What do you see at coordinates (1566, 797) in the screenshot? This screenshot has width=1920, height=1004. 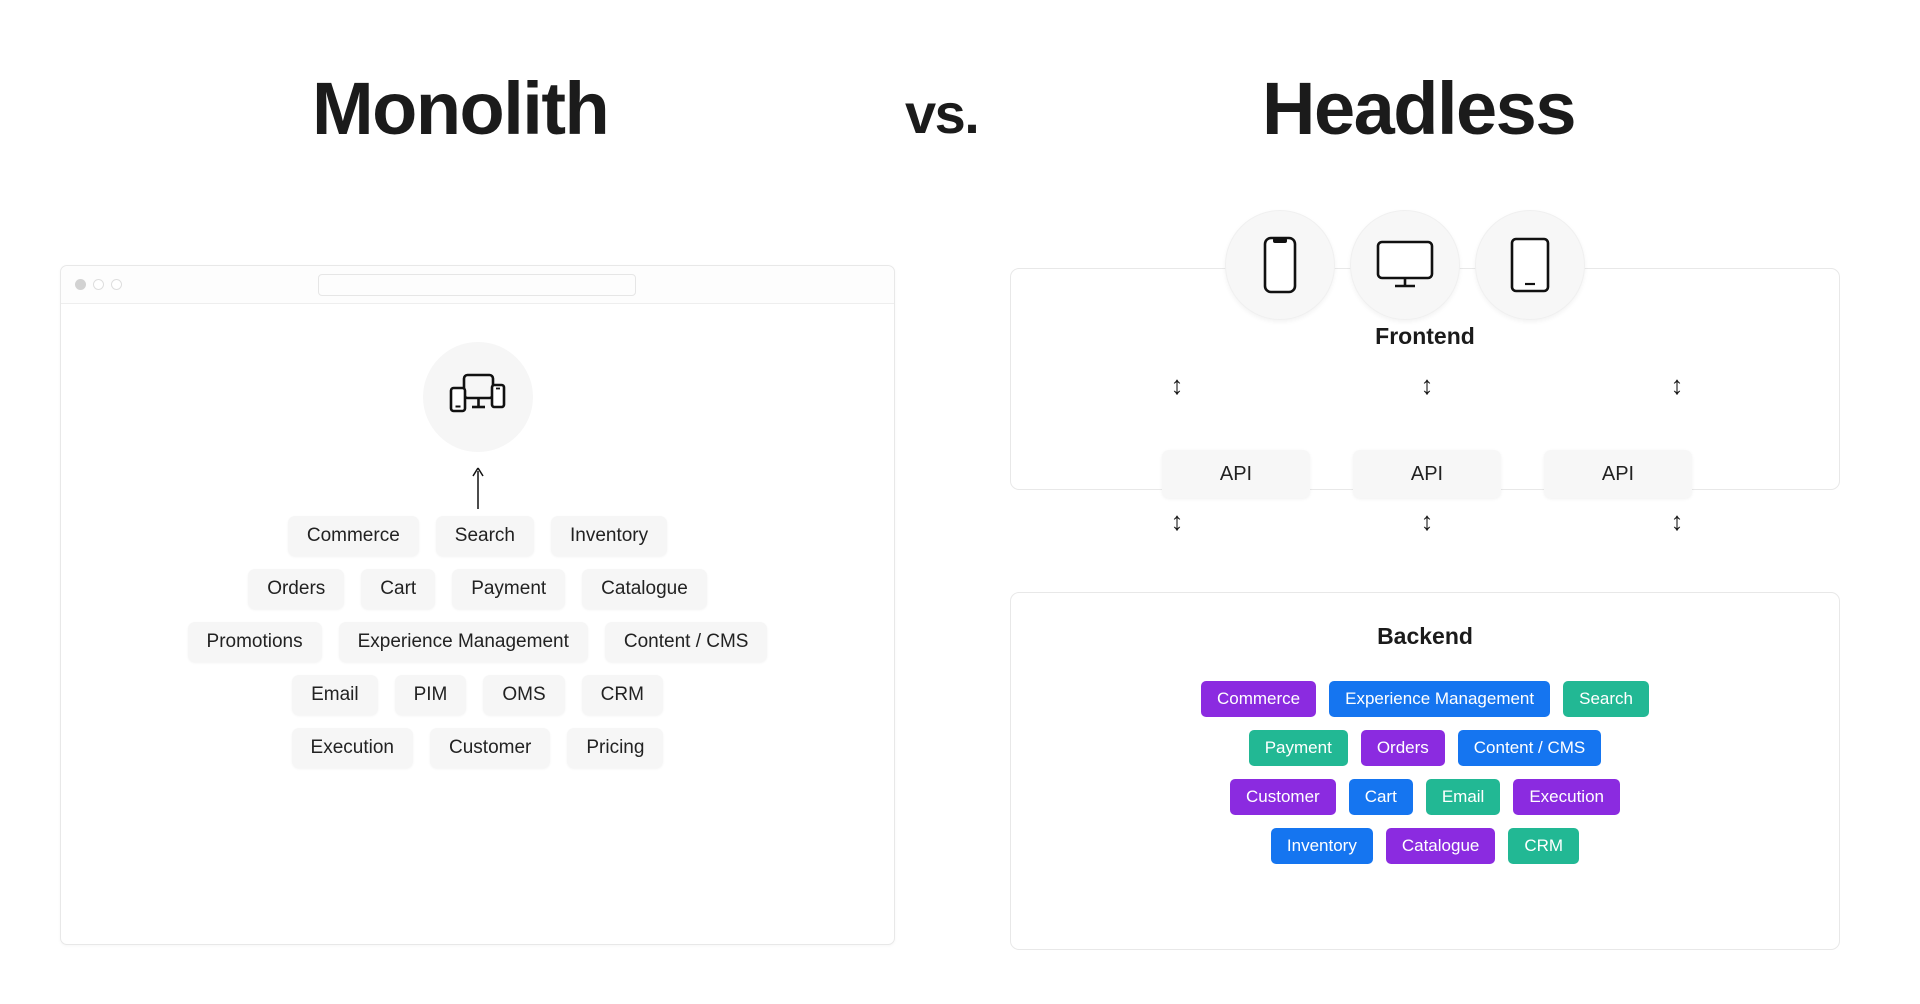 I see `backend-service-tag: Execution` at bounding box center [1566, 797].